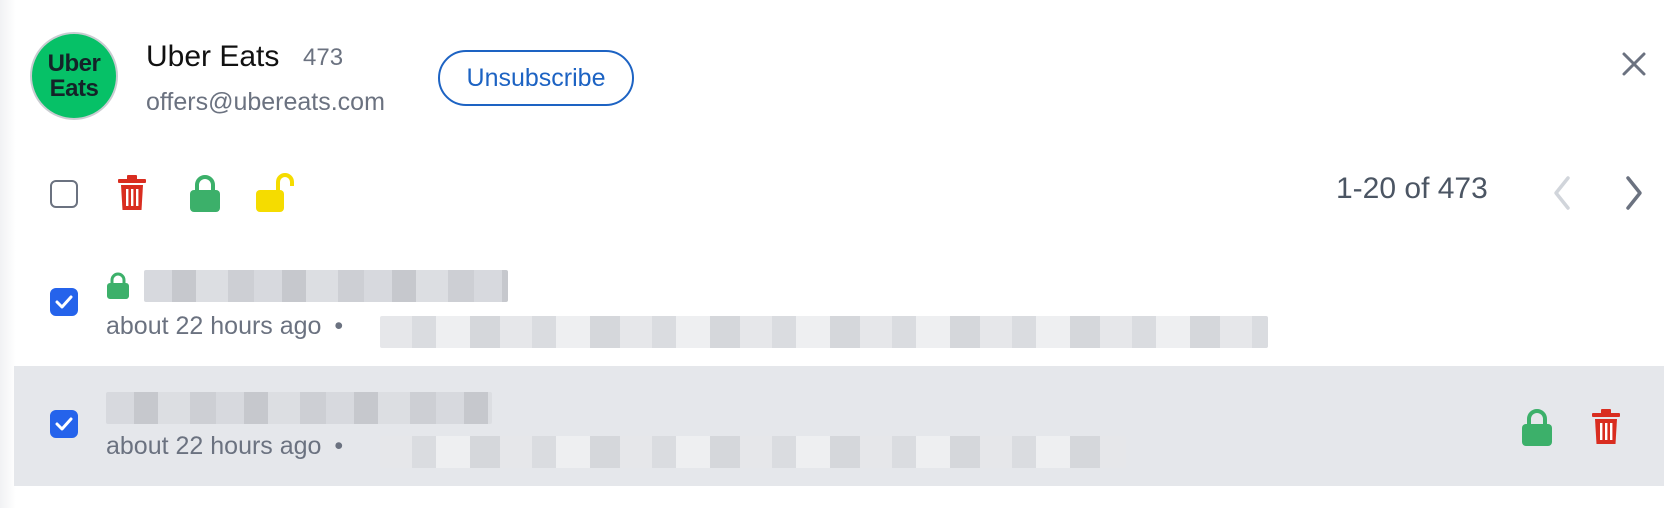  What do you see at coordinates (118, 285) in the screenshot?
I see `locked-status-icon` at bounding box center [118, 285].